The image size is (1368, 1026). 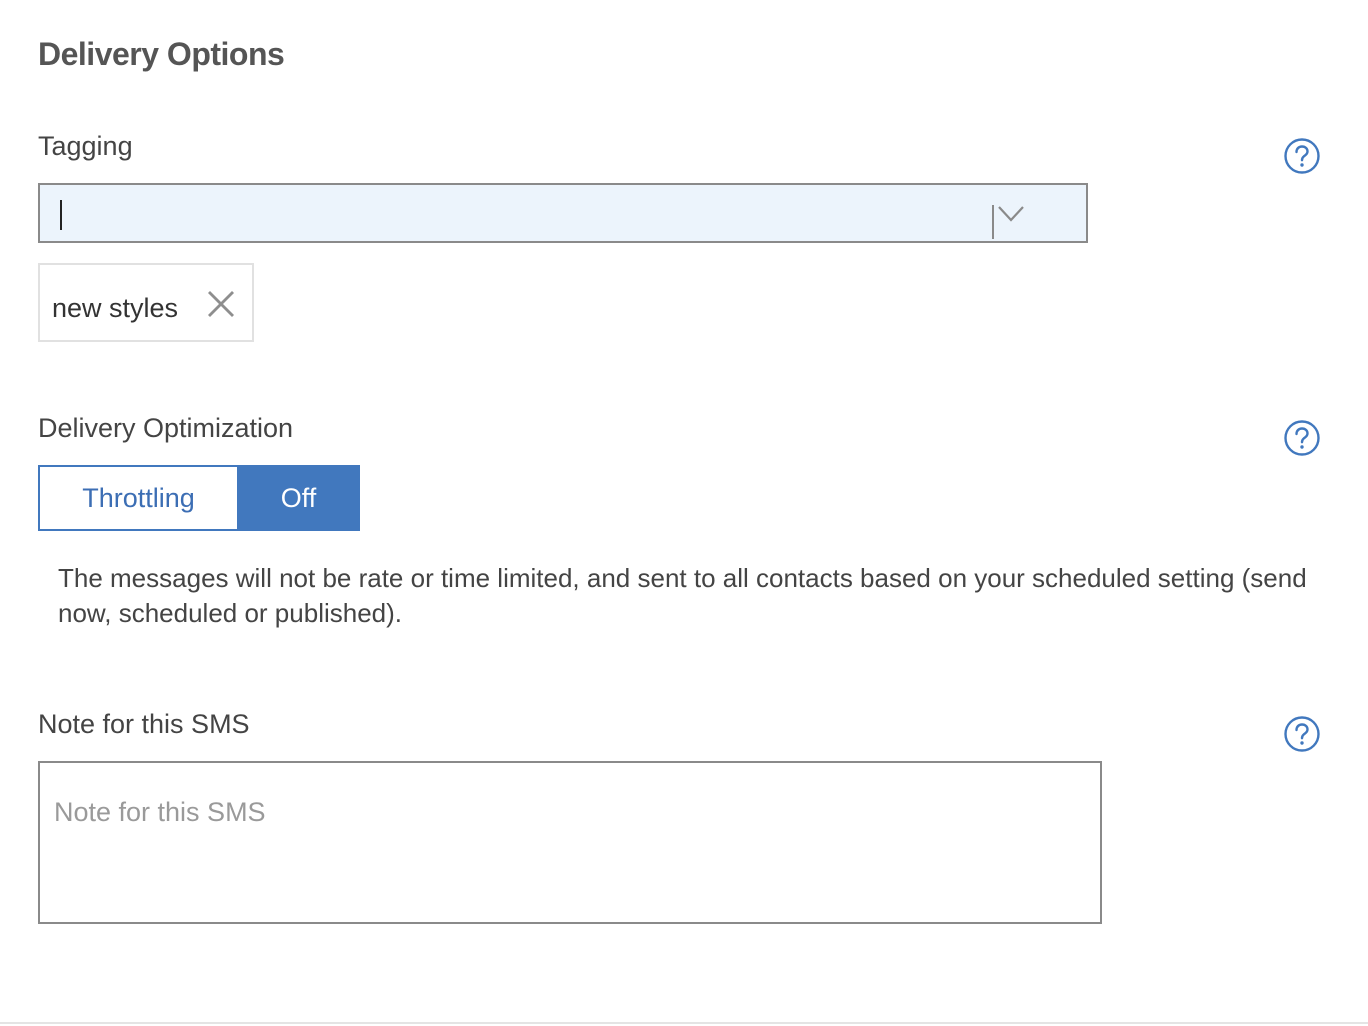 I want to click on tagging-label: Tagging, so click(x=85, y=146).